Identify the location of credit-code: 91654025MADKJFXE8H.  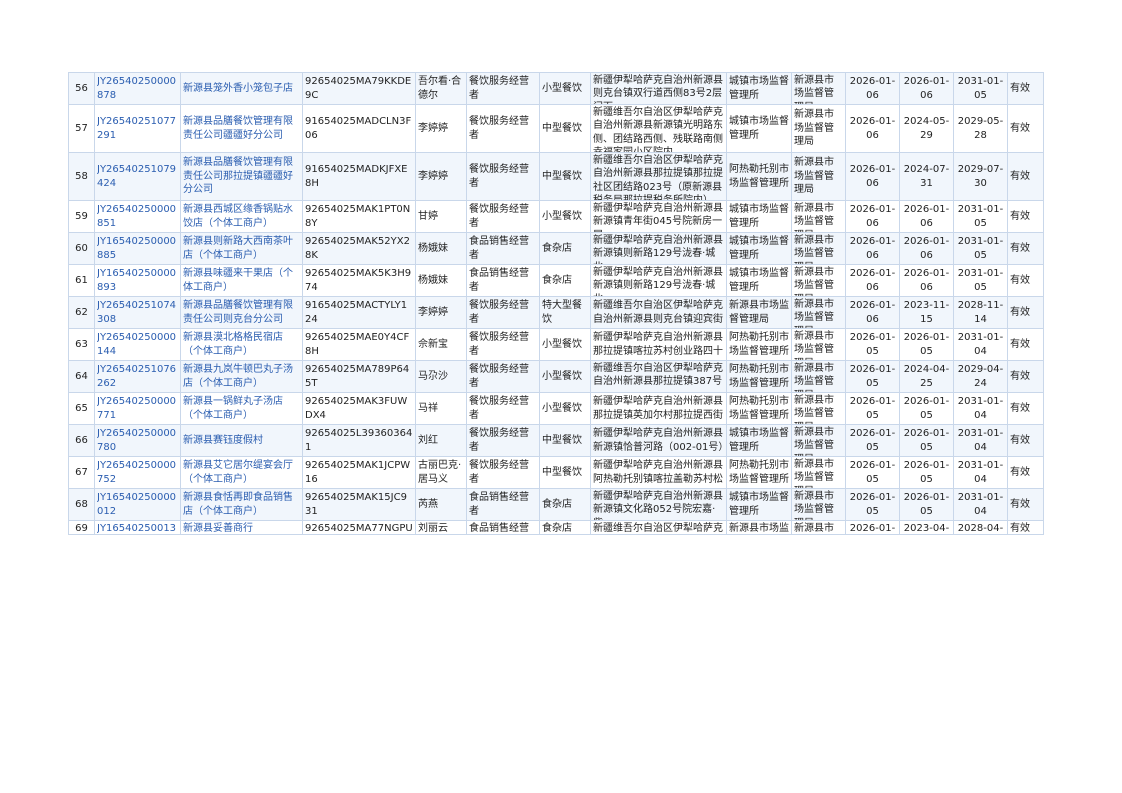
(359, 176).